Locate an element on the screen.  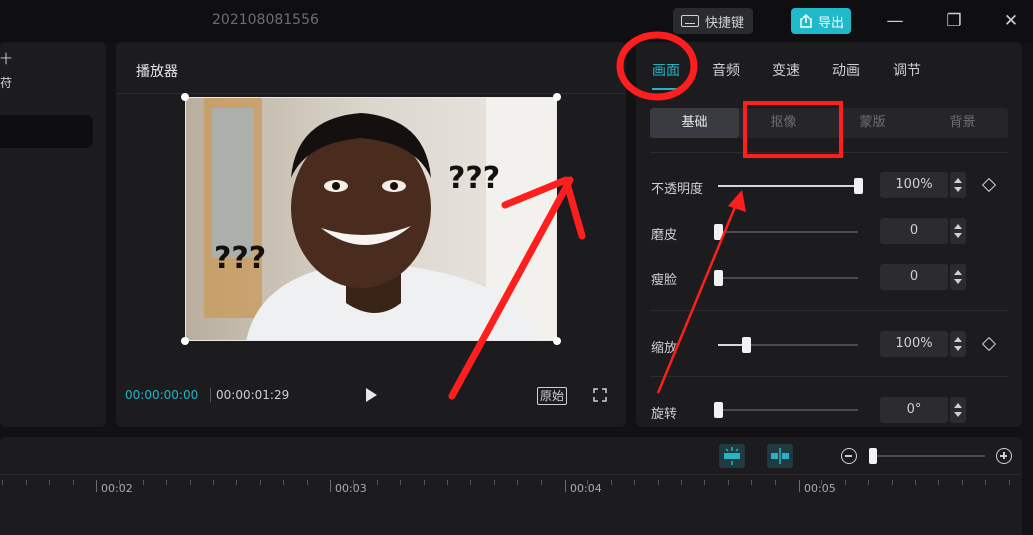
tab-audio: 音频 is located at coordinates (726, 70).